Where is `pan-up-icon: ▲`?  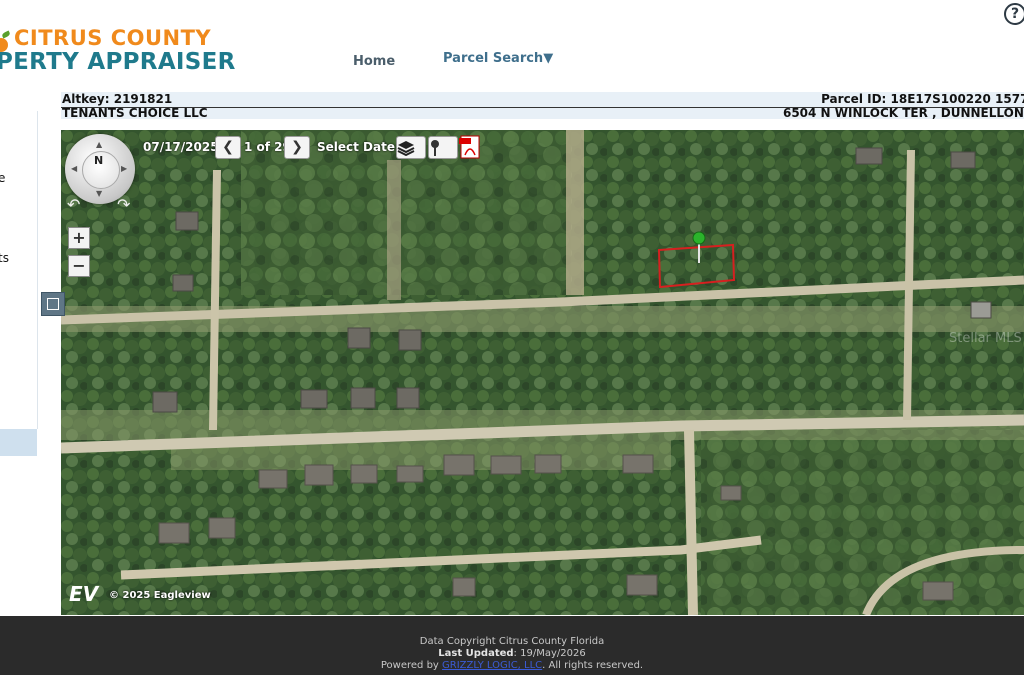
pan-up-icon: ▲ is located at coordinates (99, 144).